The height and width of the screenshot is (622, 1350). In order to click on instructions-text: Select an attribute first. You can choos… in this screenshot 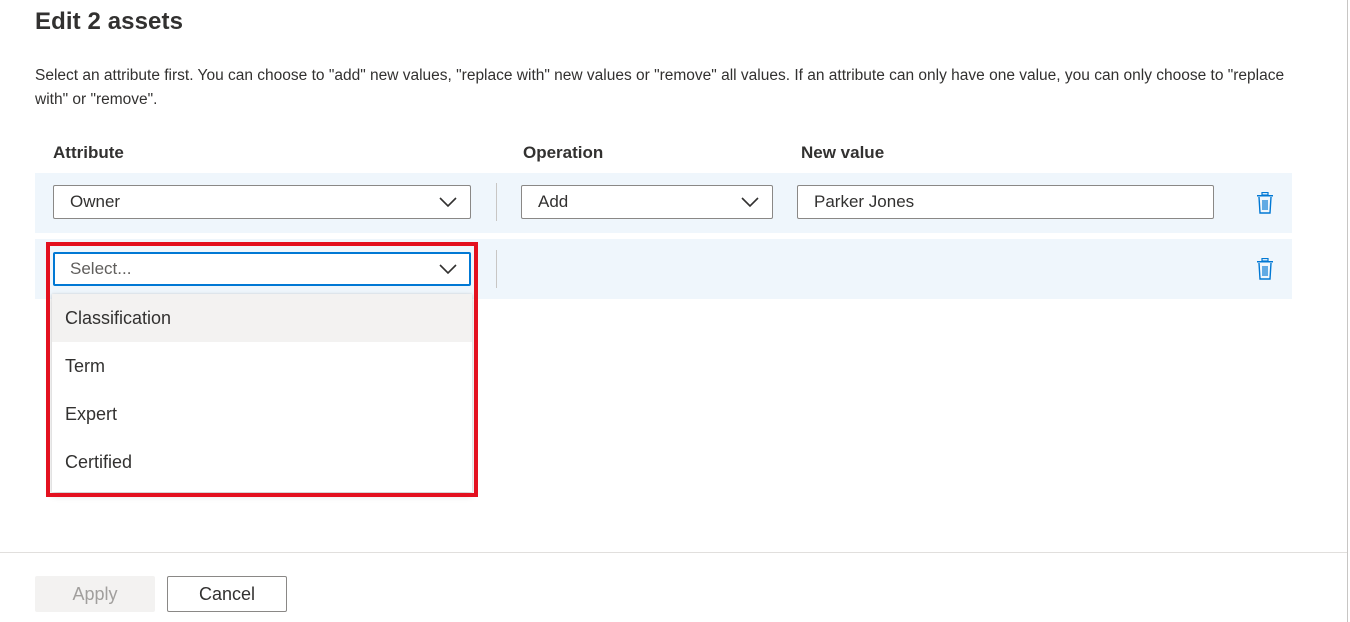, I will do `click(660, 87)`.